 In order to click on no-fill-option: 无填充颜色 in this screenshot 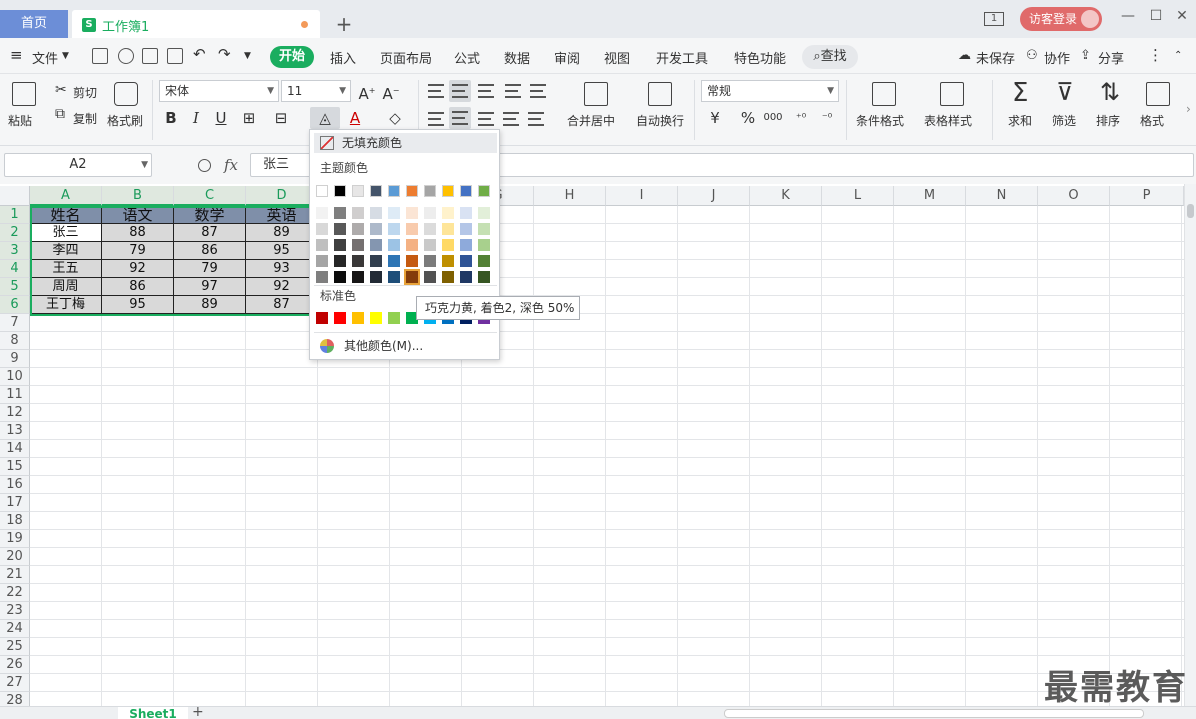, I will do `click(405, 143)`.